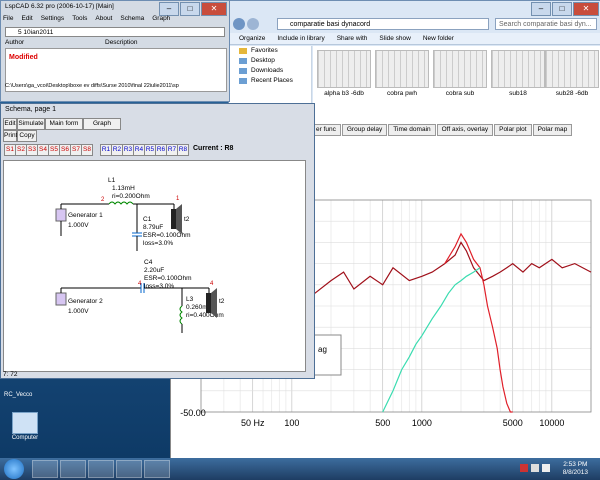 The image size is (600, 480). What do you see at coordinates (394, 38) in the screenshot?
I see `toolbar-slide-show: Slide show` at bounding box center [394, 38].